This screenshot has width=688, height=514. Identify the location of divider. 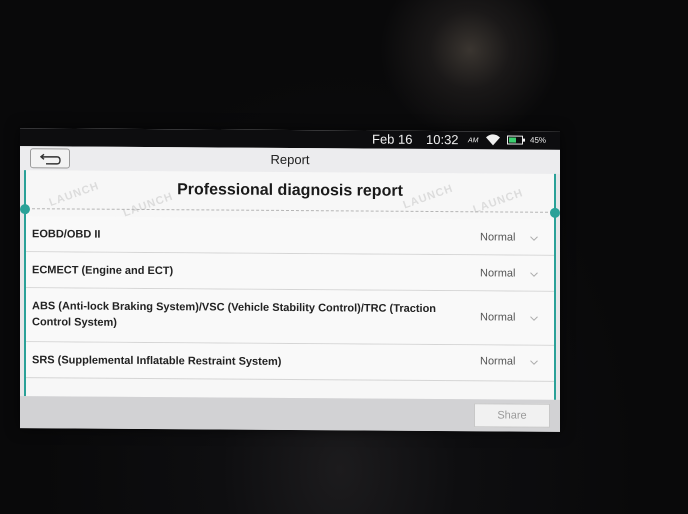
(290, 210).